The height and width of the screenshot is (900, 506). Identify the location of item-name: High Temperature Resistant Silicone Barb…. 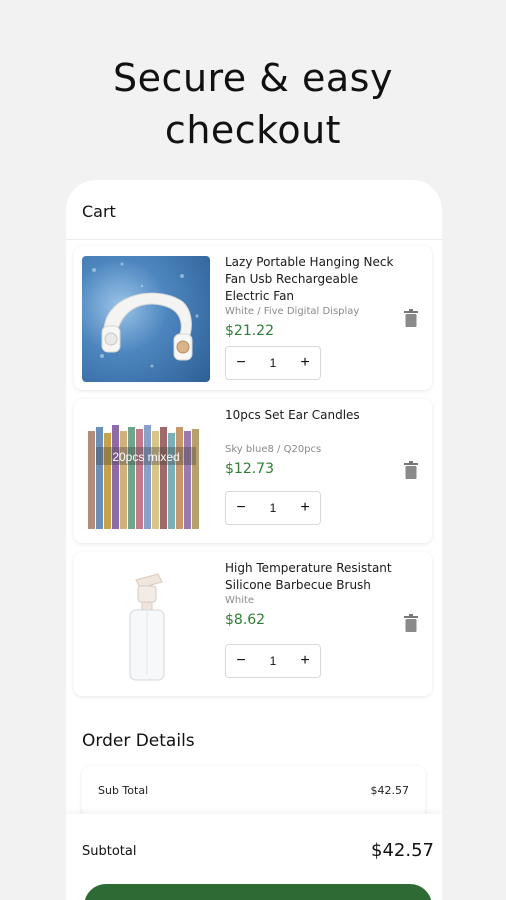
(315, 577).